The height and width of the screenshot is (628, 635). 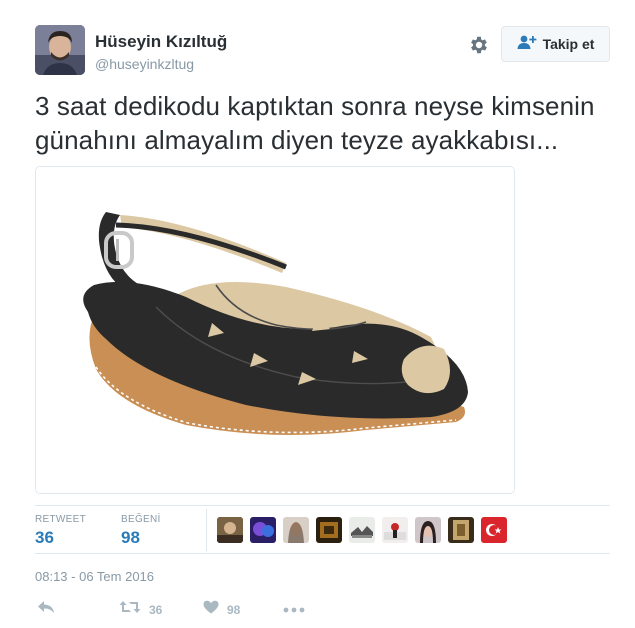 What do you see at coordinates (60, 50) in the screenshot?
I see `avatar` at bounding box center [60, 50].